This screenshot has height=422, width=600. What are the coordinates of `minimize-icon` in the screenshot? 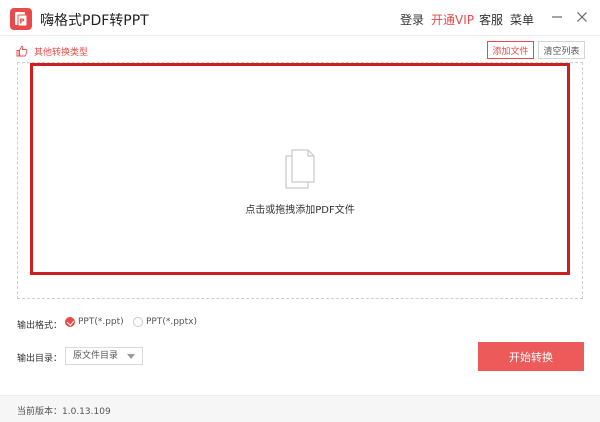 It's located at (557, 17).